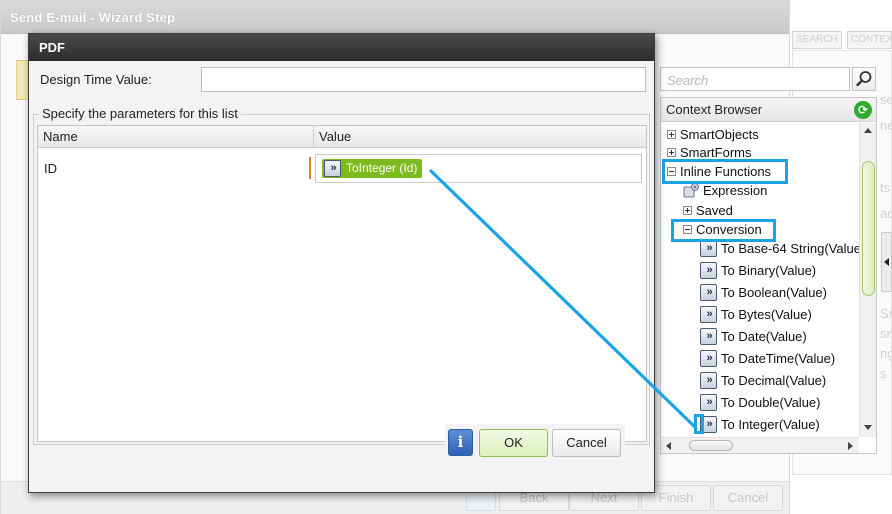  What do you see at coordinates (691, 190) in the screenshot?
I see `expression-icon` at bounding box center [691, 190].